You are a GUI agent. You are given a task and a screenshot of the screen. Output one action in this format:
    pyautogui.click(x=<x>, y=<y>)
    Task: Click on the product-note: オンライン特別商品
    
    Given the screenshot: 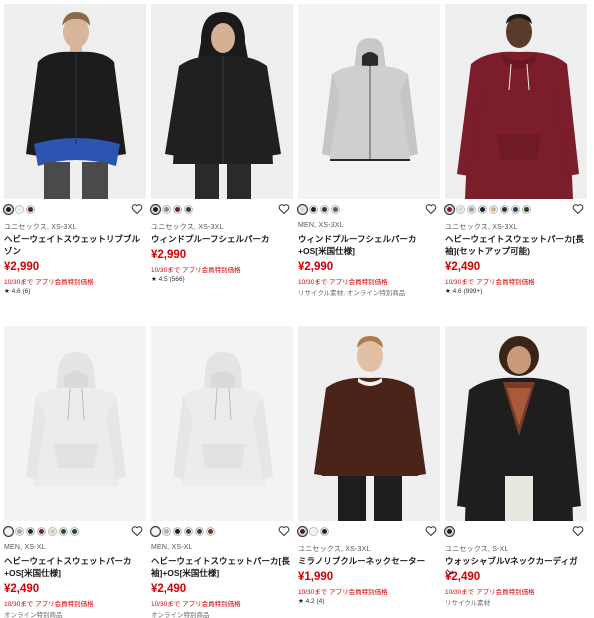 What is the action you would take?
    pyautogui.click(x=33, y=615)
    